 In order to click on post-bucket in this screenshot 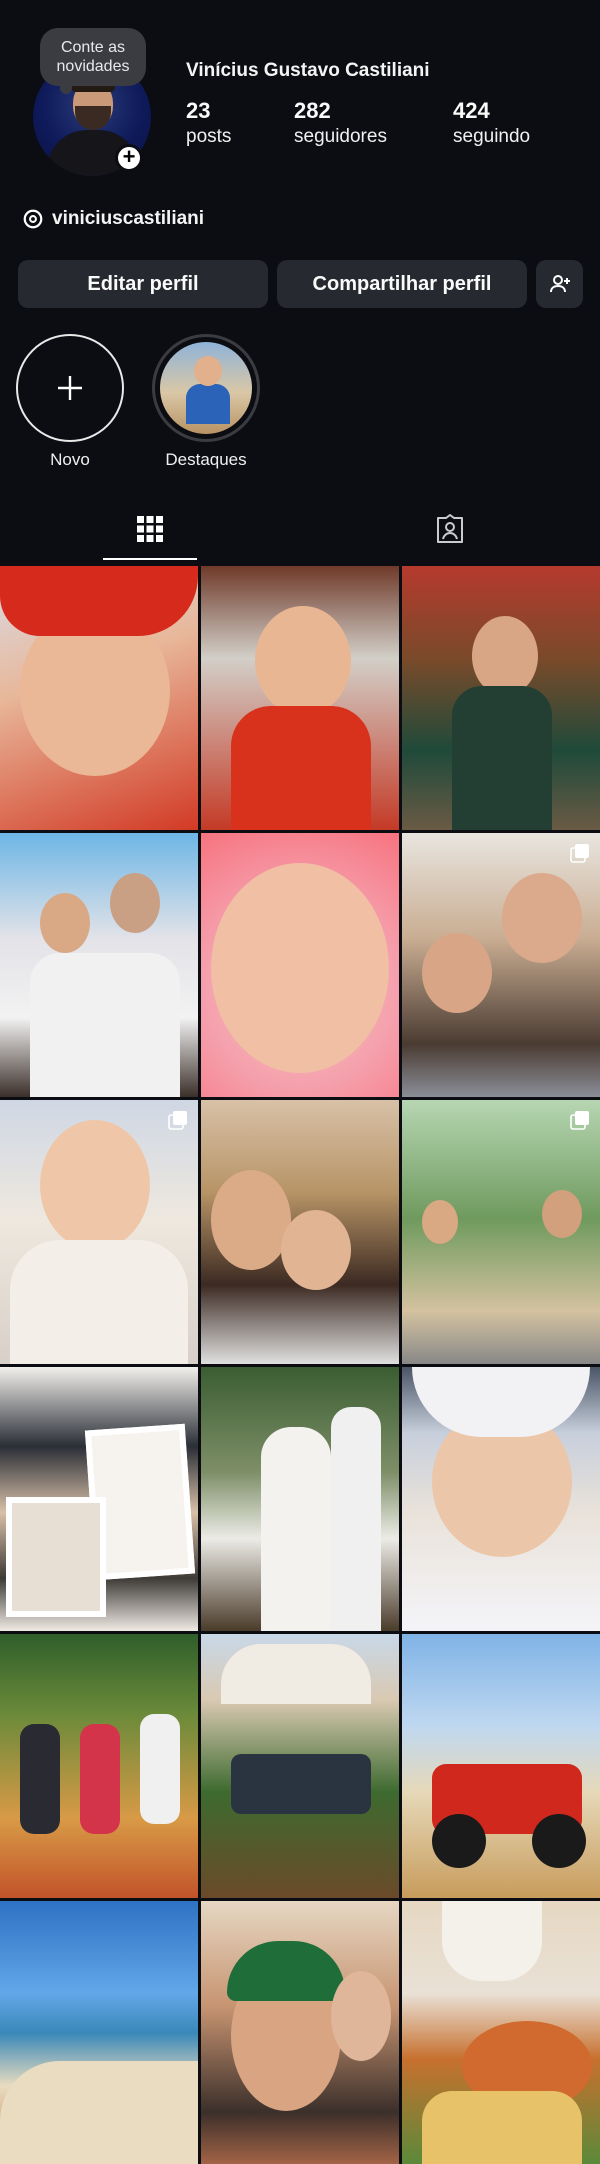, I will do `click(492, 1941)`.